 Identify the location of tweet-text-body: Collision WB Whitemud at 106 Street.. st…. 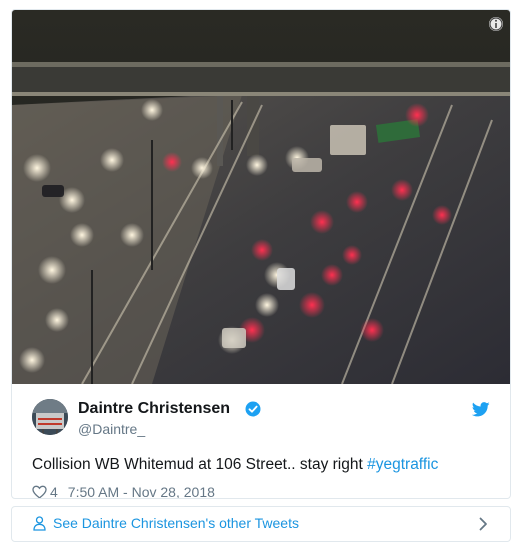
(200, 464).